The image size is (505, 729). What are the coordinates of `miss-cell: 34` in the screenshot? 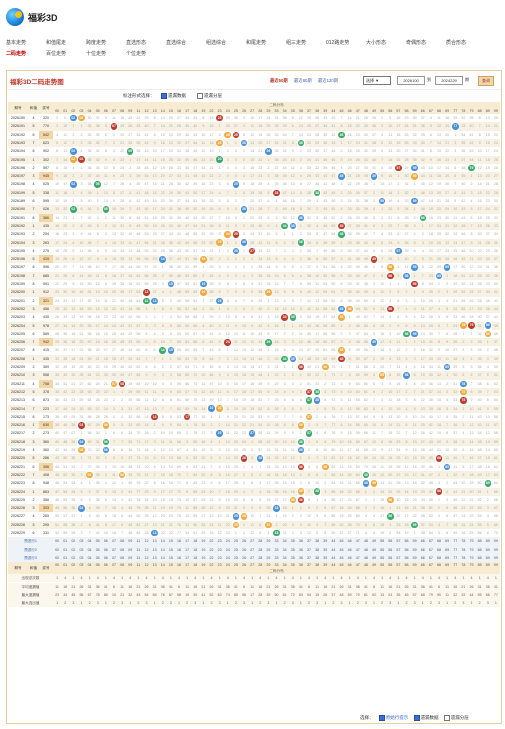 It's located at (73, 491).